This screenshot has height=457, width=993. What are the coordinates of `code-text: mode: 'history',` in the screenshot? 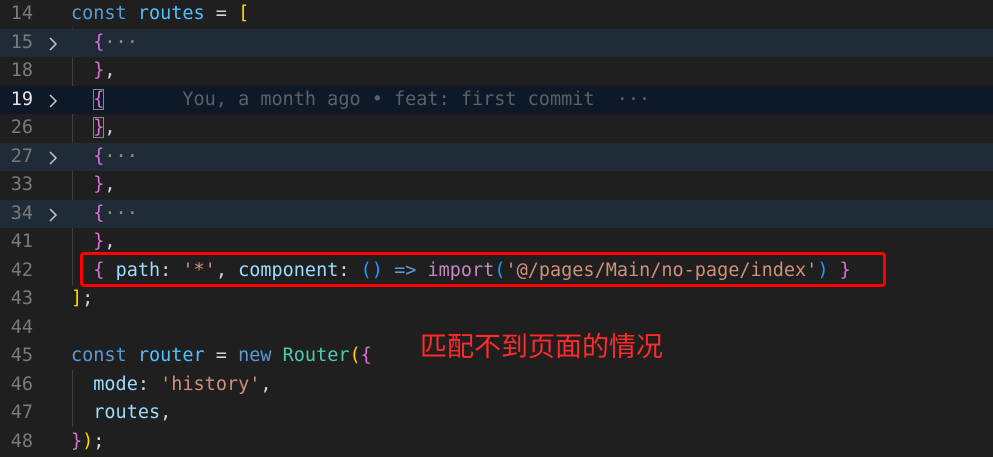 It's located at (171, 385).